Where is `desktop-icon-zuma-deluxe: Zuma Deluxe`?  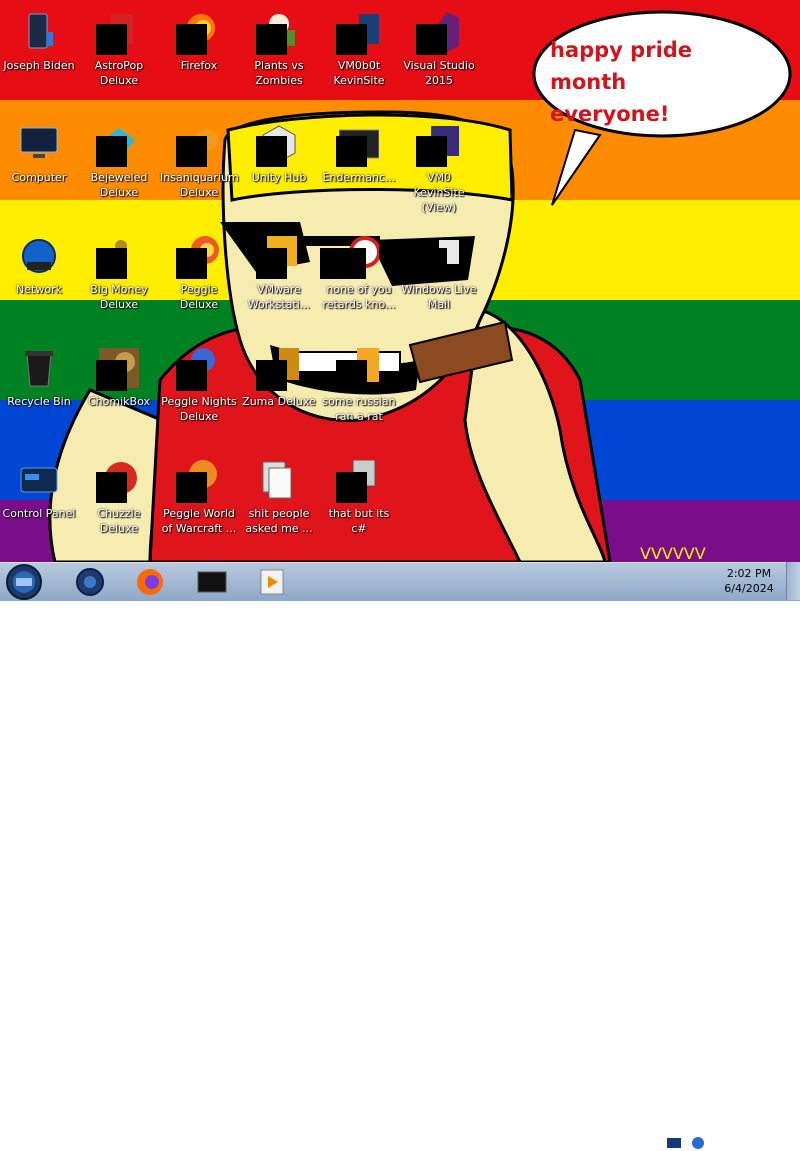
desktop-icon-zuma-deluxe: Zuma Deluxe is located at coordinates (279, 392).